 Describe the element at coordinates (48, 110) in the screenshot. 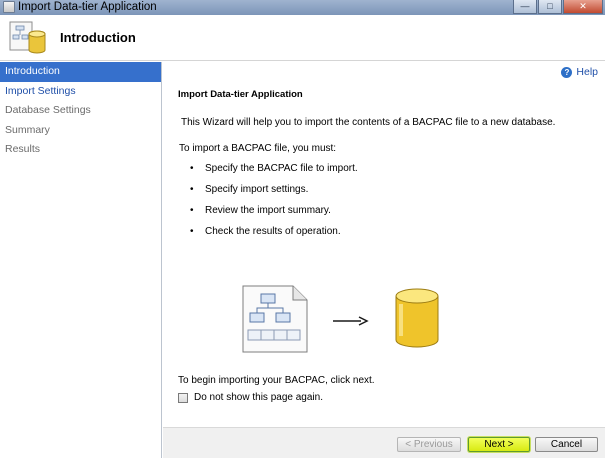

I see `sidebar-item-database-settings: Database Settings` at that location.